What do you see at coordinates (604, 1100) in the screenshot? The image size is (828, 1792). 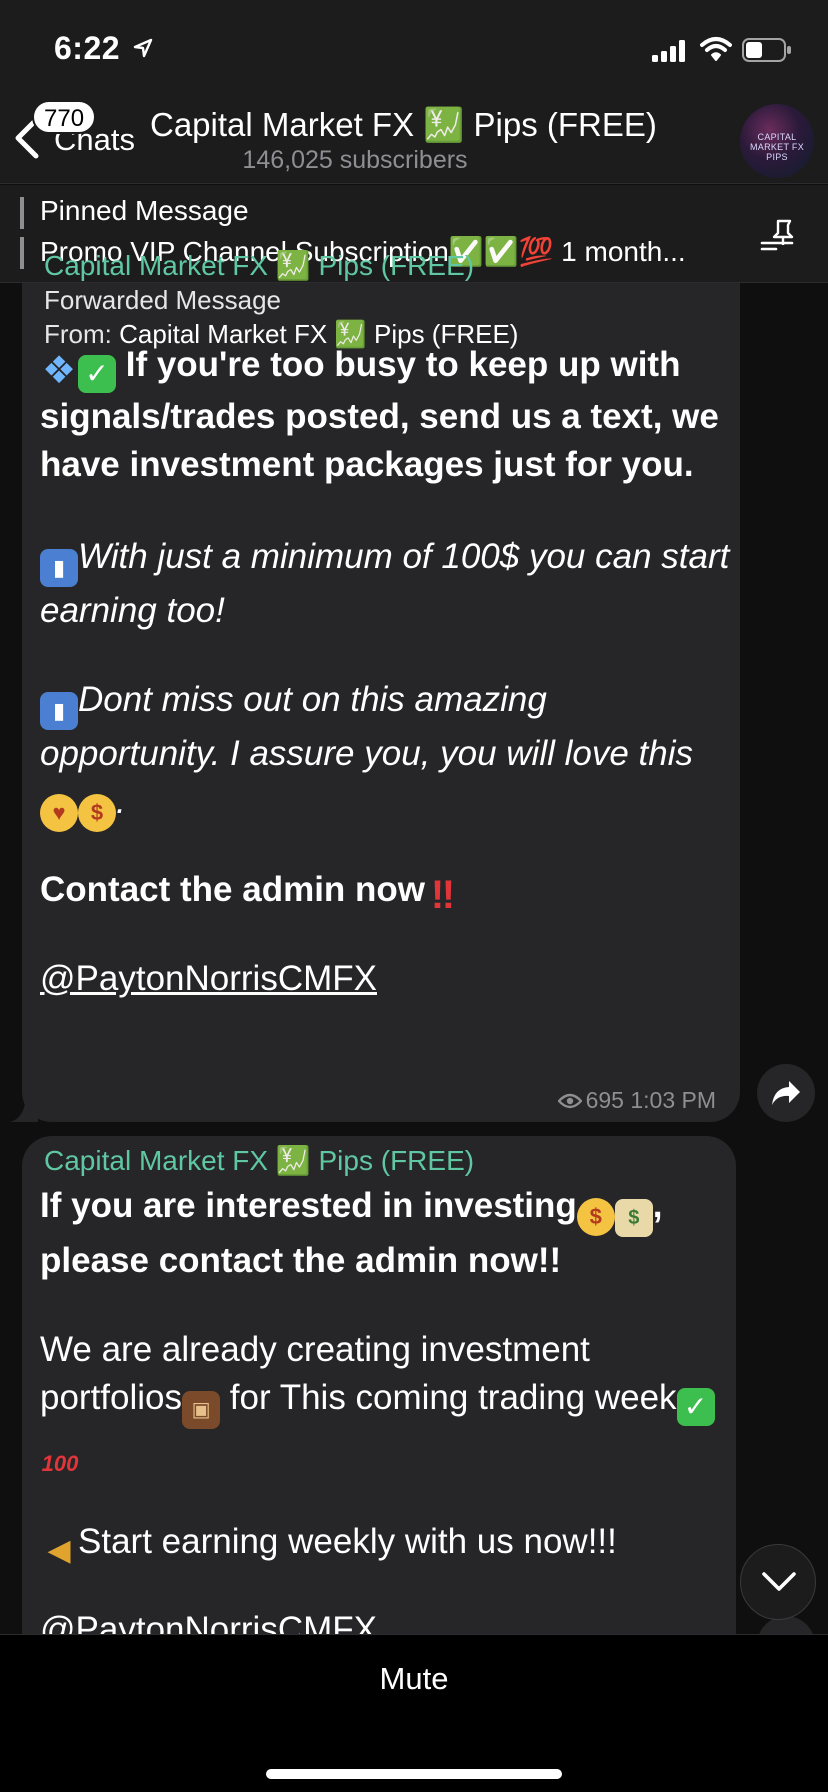 I see `view-count: 695` at bounding box center [604, 1100].